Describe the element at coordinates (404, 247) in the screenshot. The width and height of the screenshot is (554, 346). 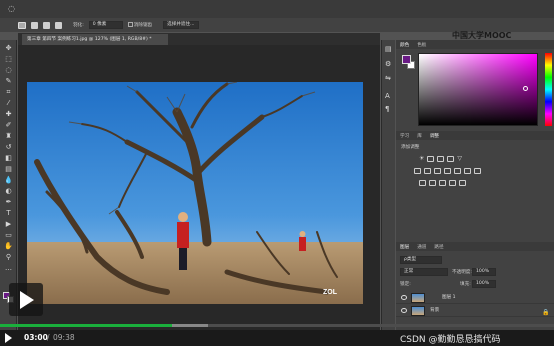
I see `tab-layers: 图层` at that location.